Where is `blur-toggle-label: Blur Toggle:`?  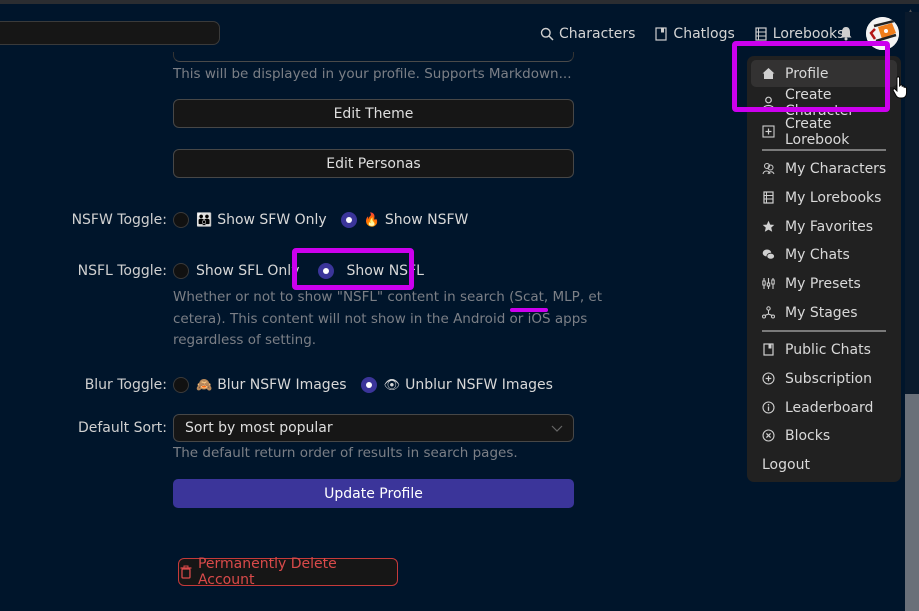
blur-toggle-label: Blur Toggle: is located at coordinates (125, 385).